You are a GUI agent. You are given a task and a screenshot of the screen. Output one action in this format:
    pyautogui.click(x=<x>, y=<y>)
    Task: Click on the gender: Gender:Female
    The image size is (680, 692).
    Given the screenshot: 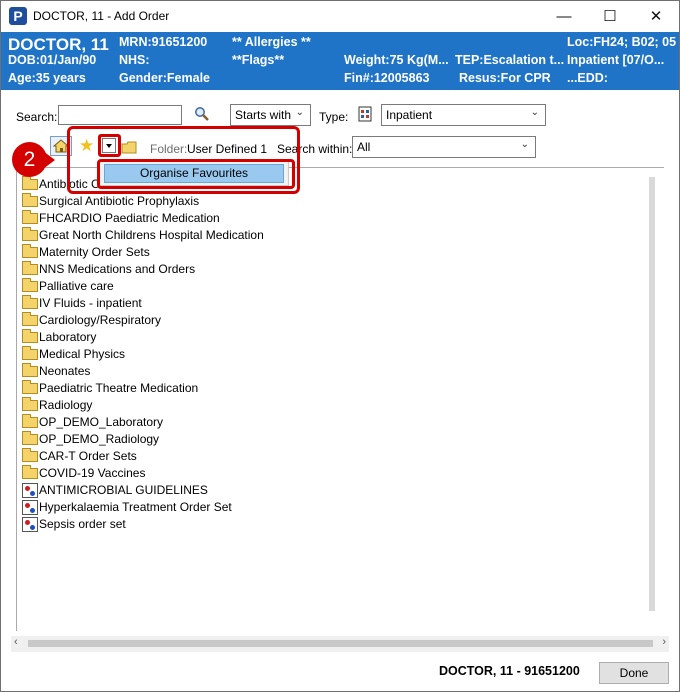 What is the action you would take?
    pyautogui.click(x=165, y=78)
    